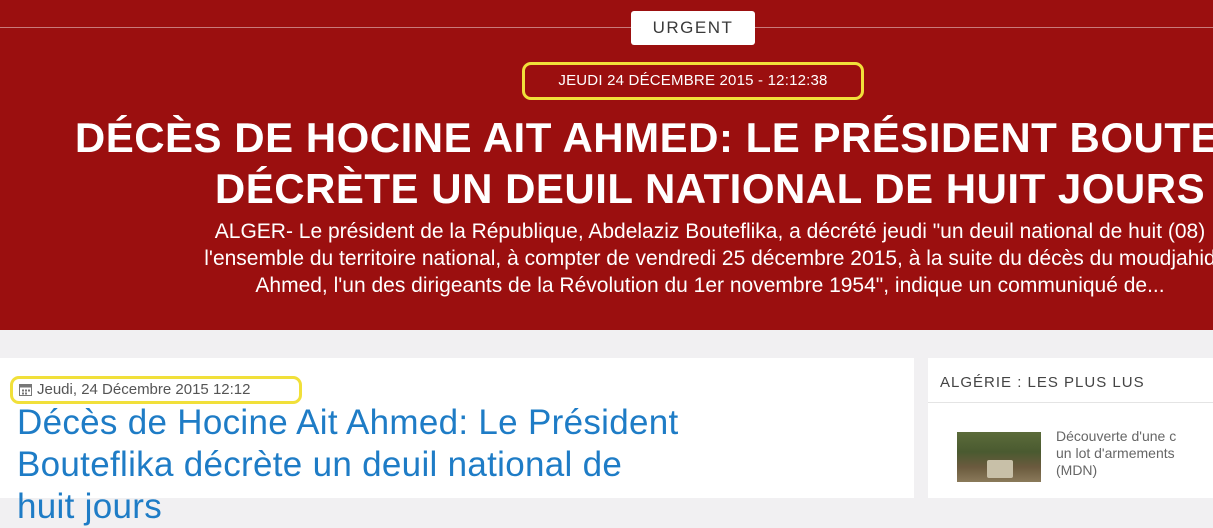 This screenshot has width=1213, height=528. I want to click on article-title-line: huit jours, so click(90, 506).